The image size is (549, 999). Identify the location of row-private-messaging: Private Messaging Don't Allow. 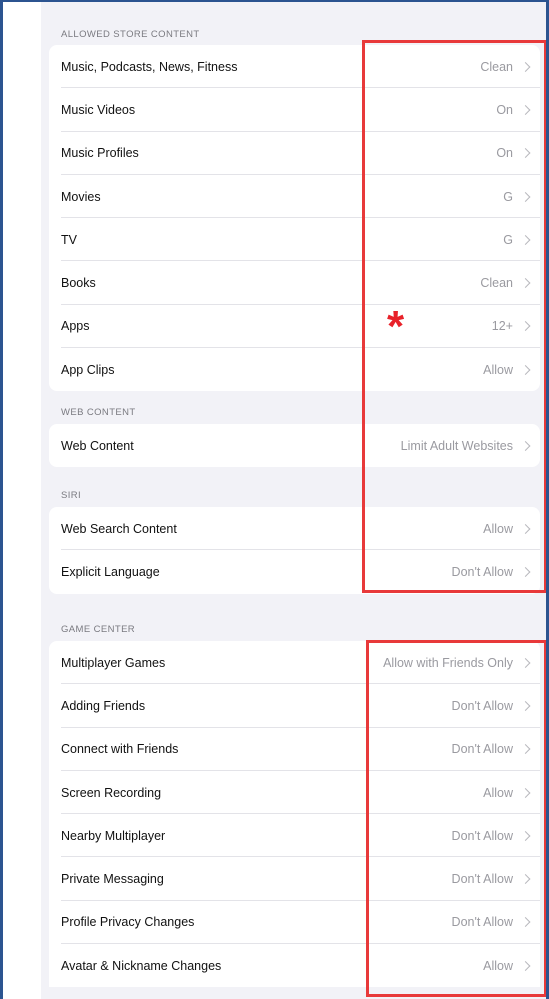
(294, 879).